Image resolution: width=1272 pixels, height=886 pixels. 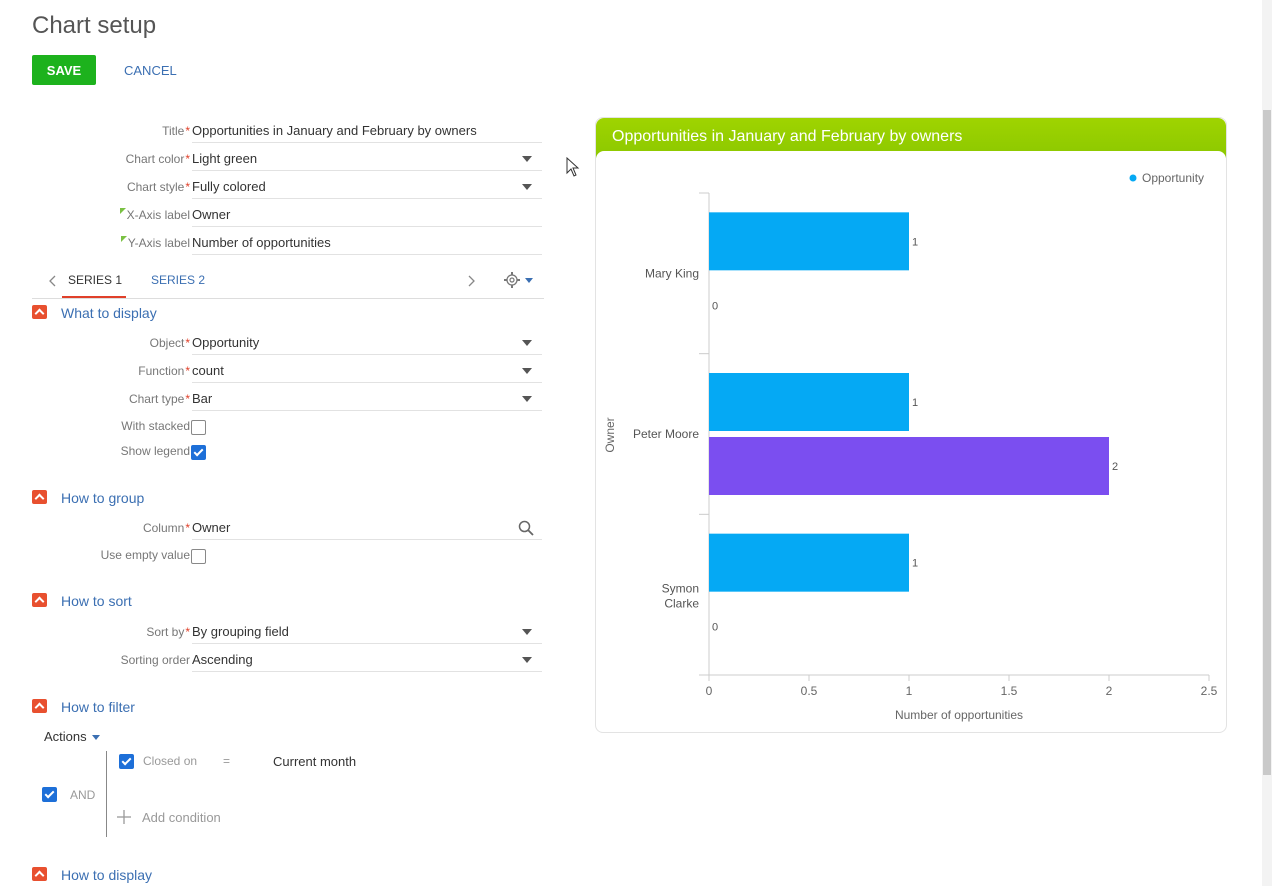 What do you see at coordinates (211, 527) in the screenshot?
I see `column-value: Owner` at bounding box center [211, 527].